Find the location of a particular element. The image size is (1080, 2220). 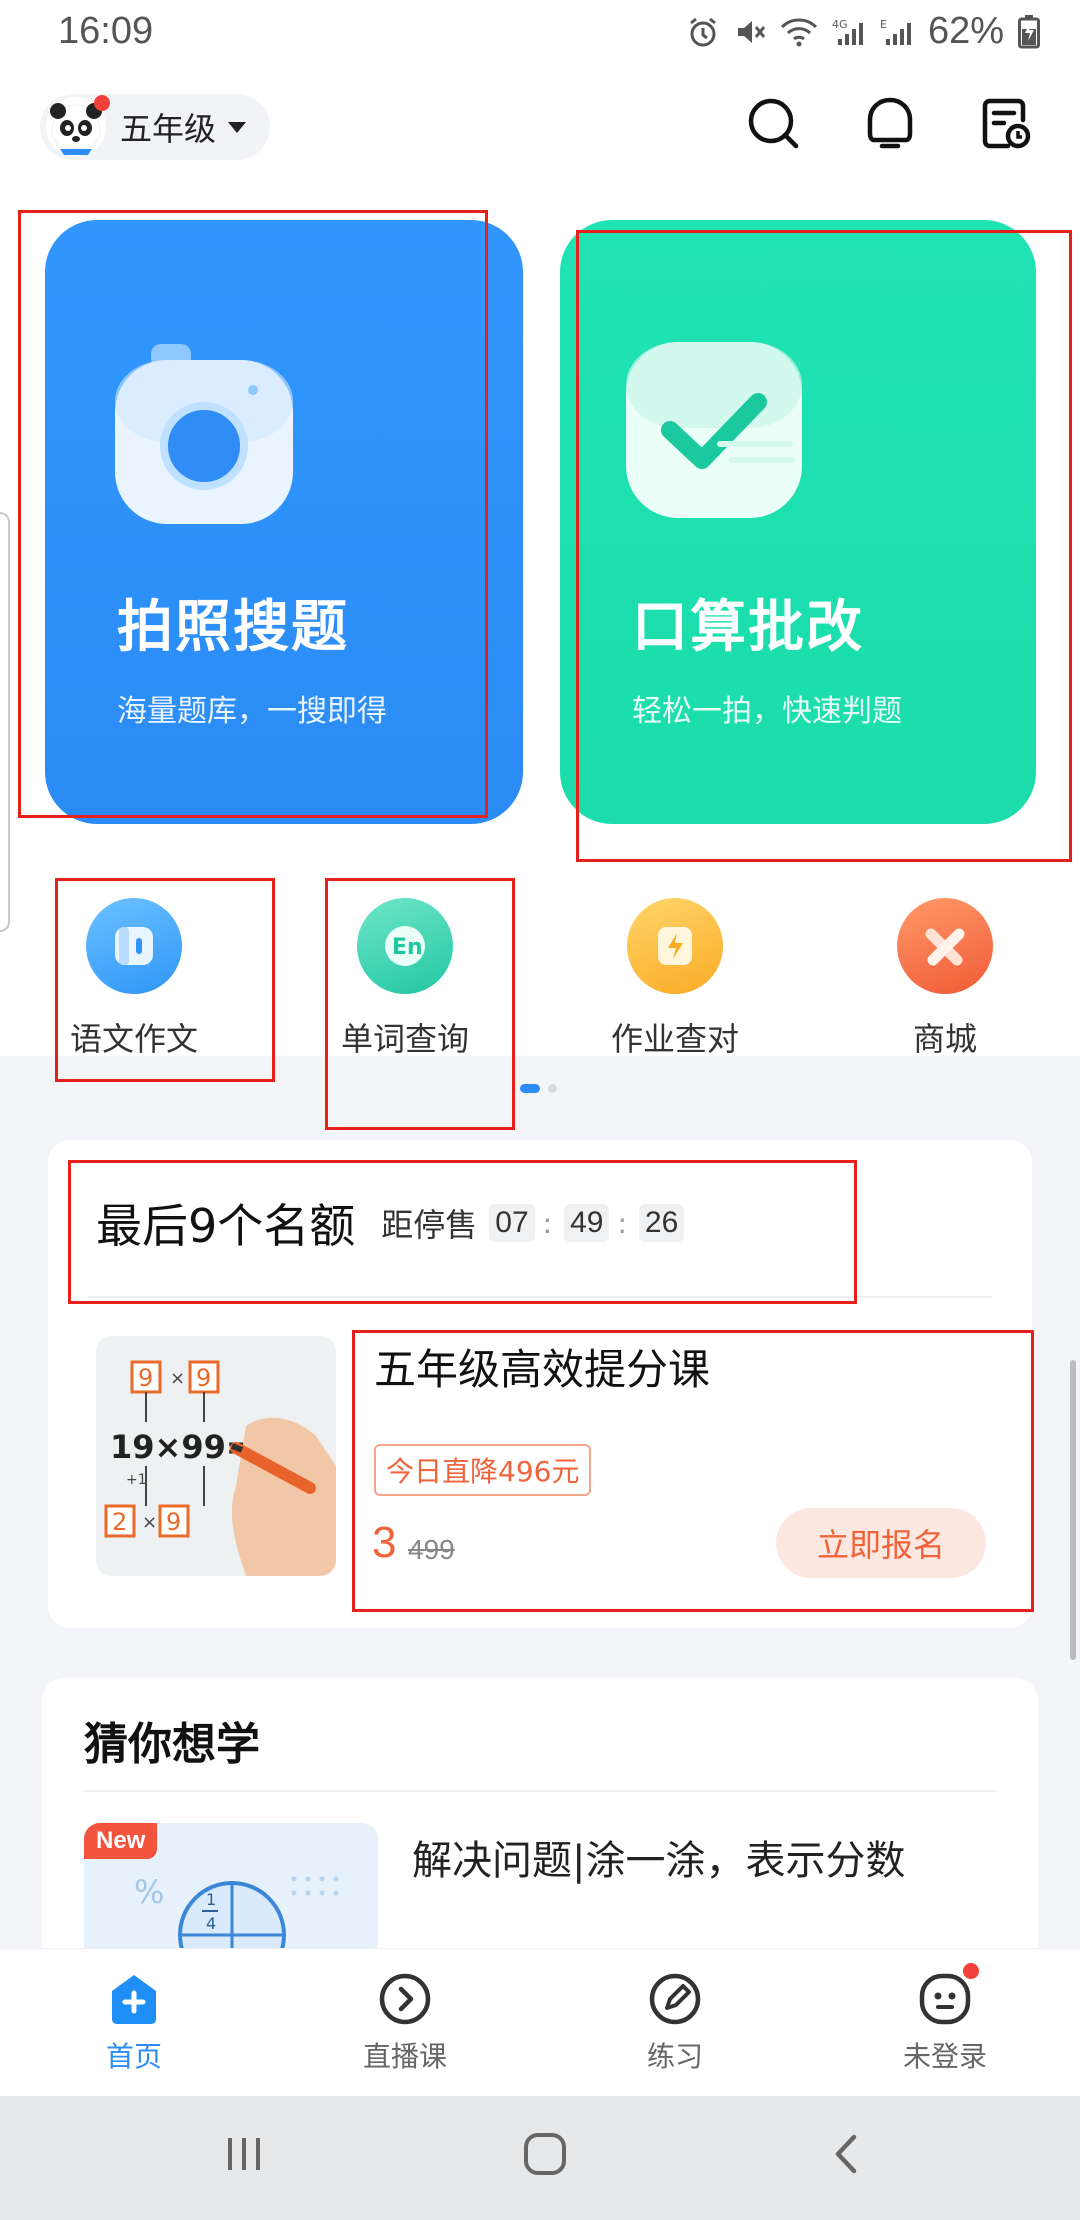

svg-text: 4G is located at coordinates (840, 24).